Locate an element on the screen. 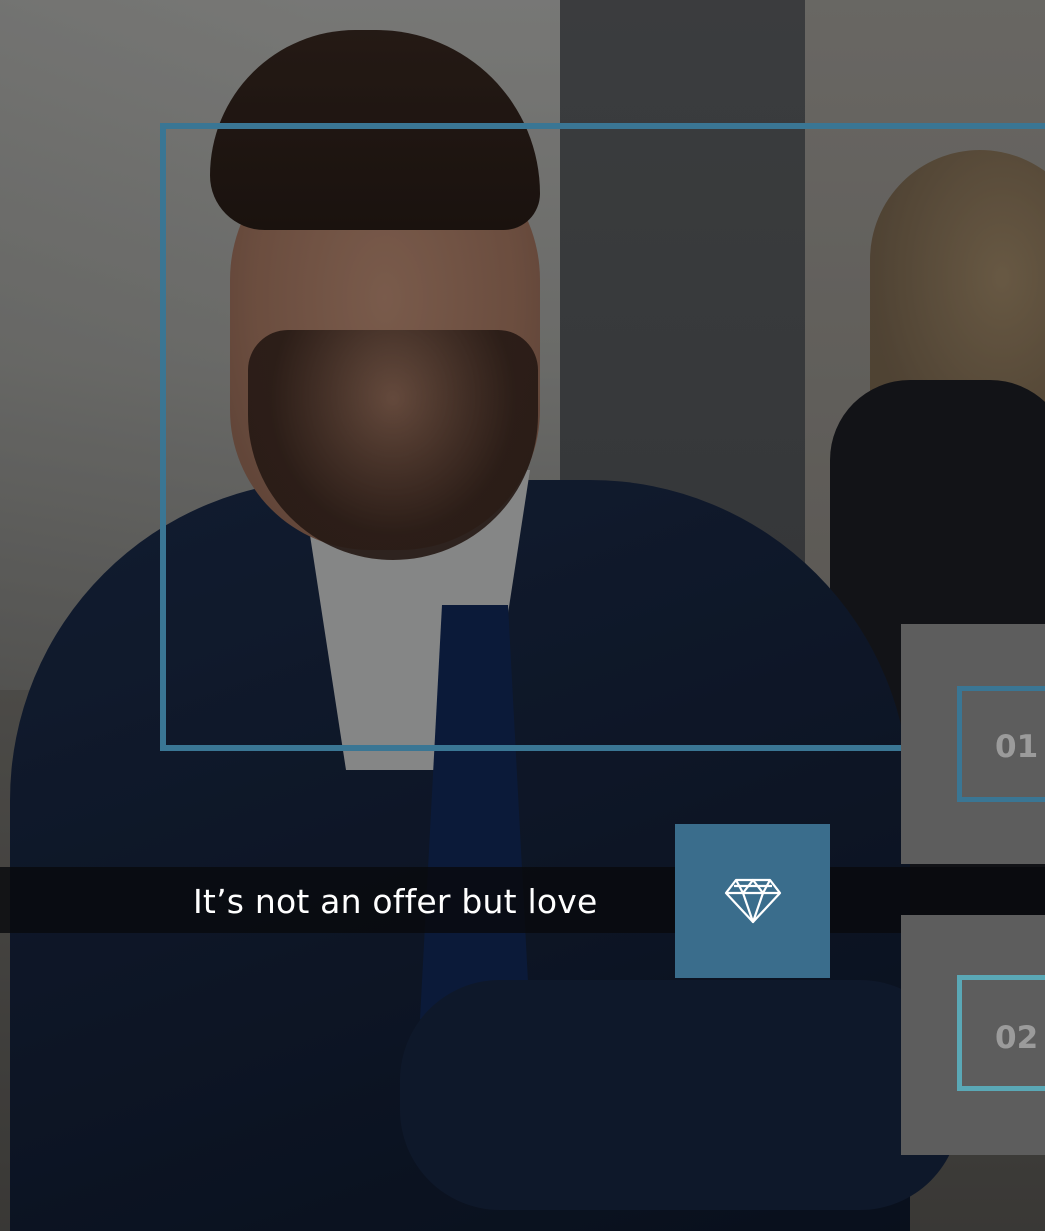 The image size is (1045, 1231). diamond-badge is located at coordinates (752, 901).